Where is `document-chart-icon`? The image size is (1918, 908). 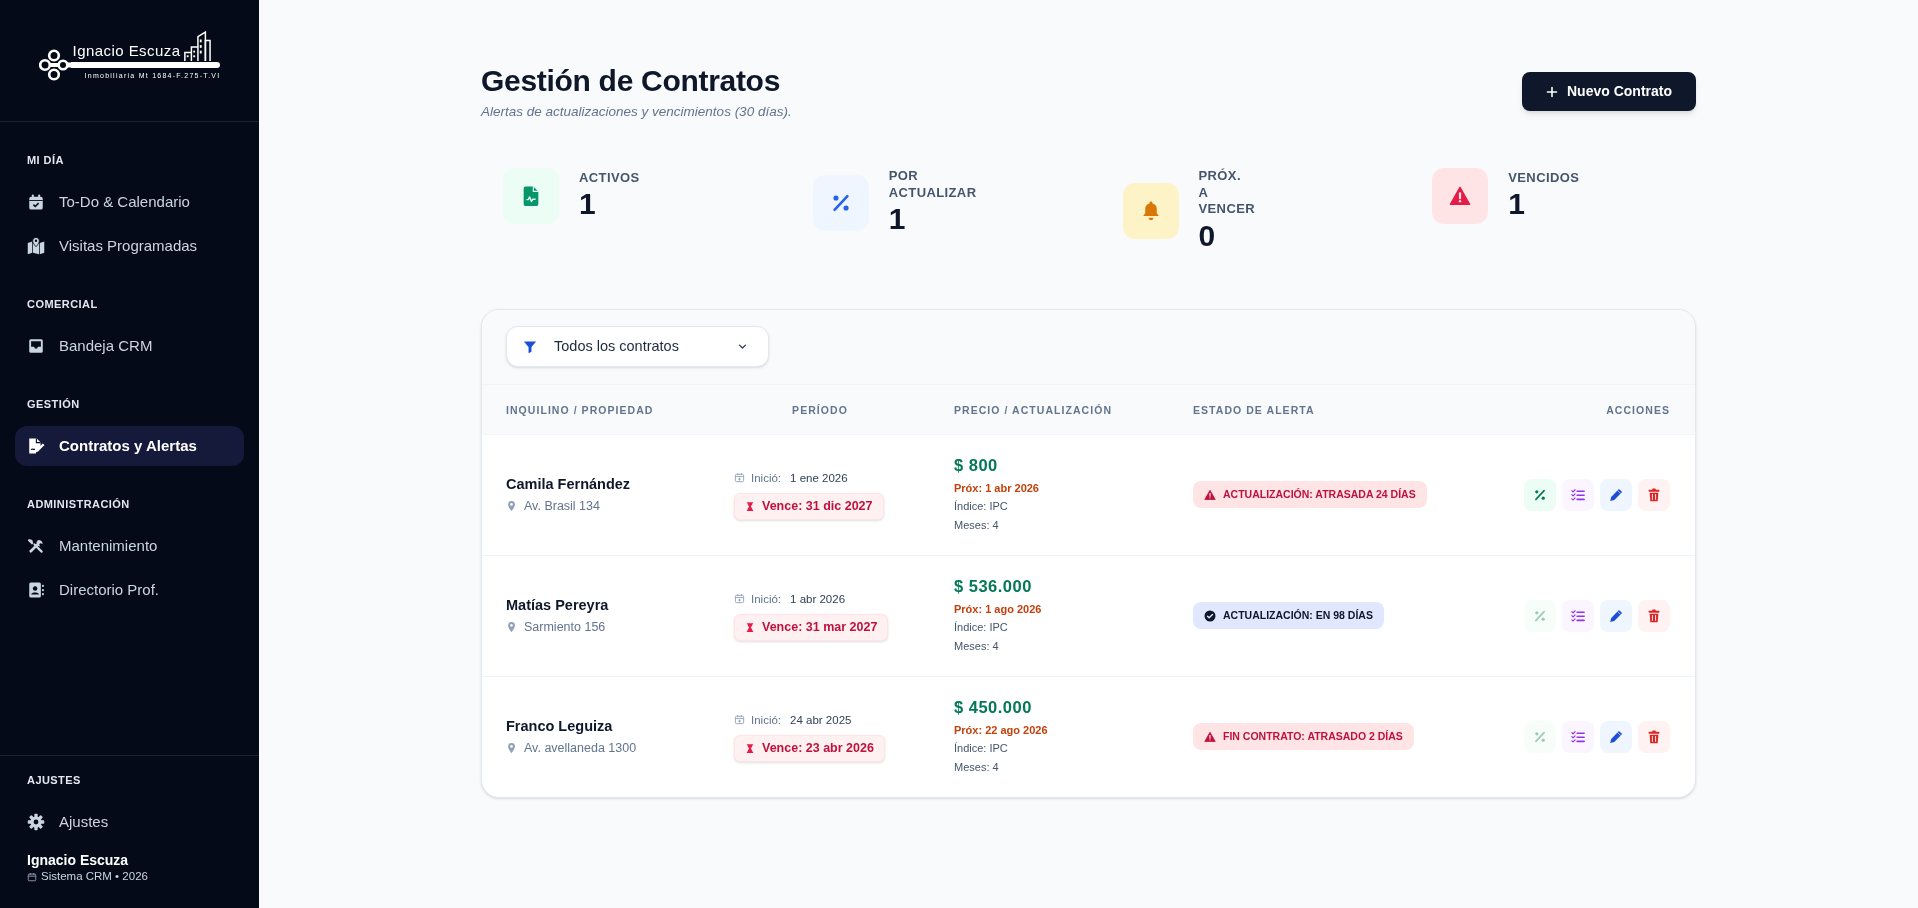
document-chart-icon is located at coordinates (531, 196).